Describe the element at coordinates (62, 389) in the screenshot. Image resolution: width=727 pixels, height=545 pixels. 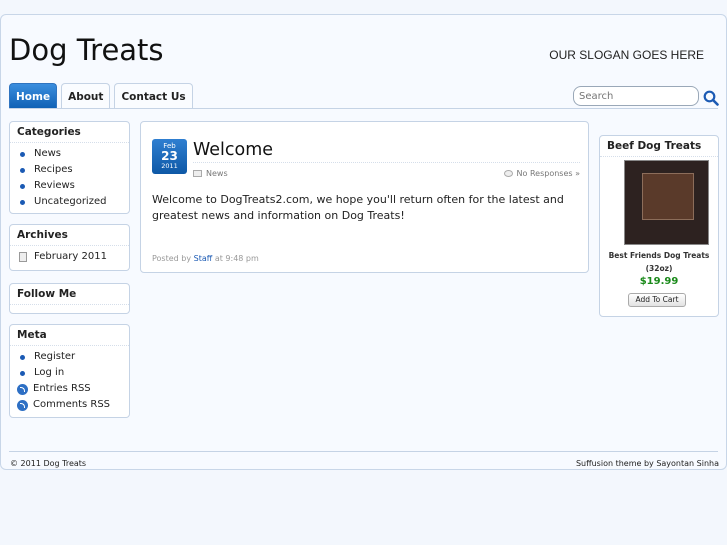
I see `meta-link: Entries RSS` at that location.